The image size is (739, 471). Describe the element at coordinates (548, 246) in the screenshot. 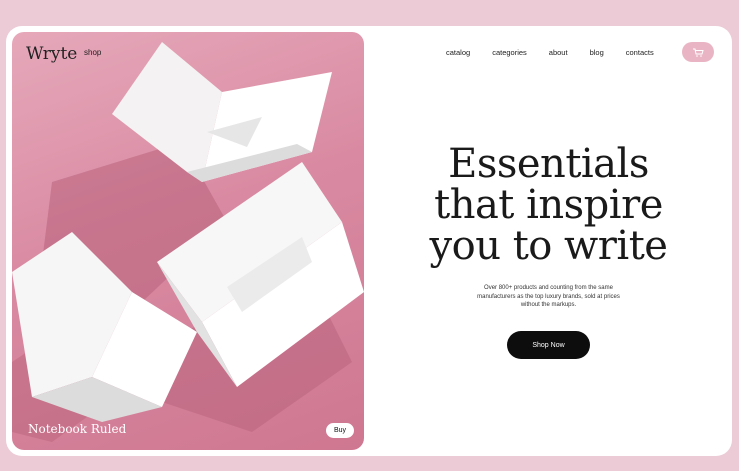

I see `headline-line: you to write` at that location.